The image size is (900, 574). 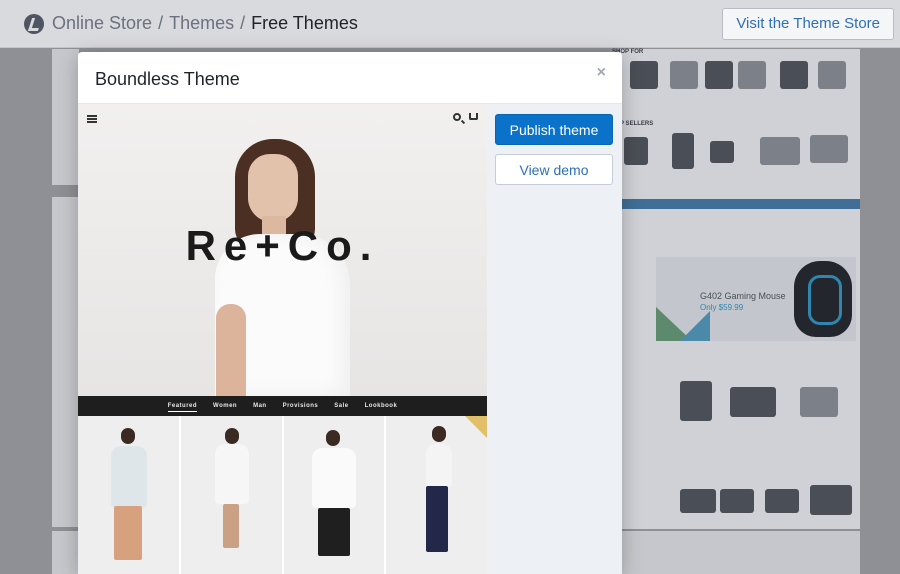 I want to click on preview-nav-item: Lookbook, so click(x=381, y=406).